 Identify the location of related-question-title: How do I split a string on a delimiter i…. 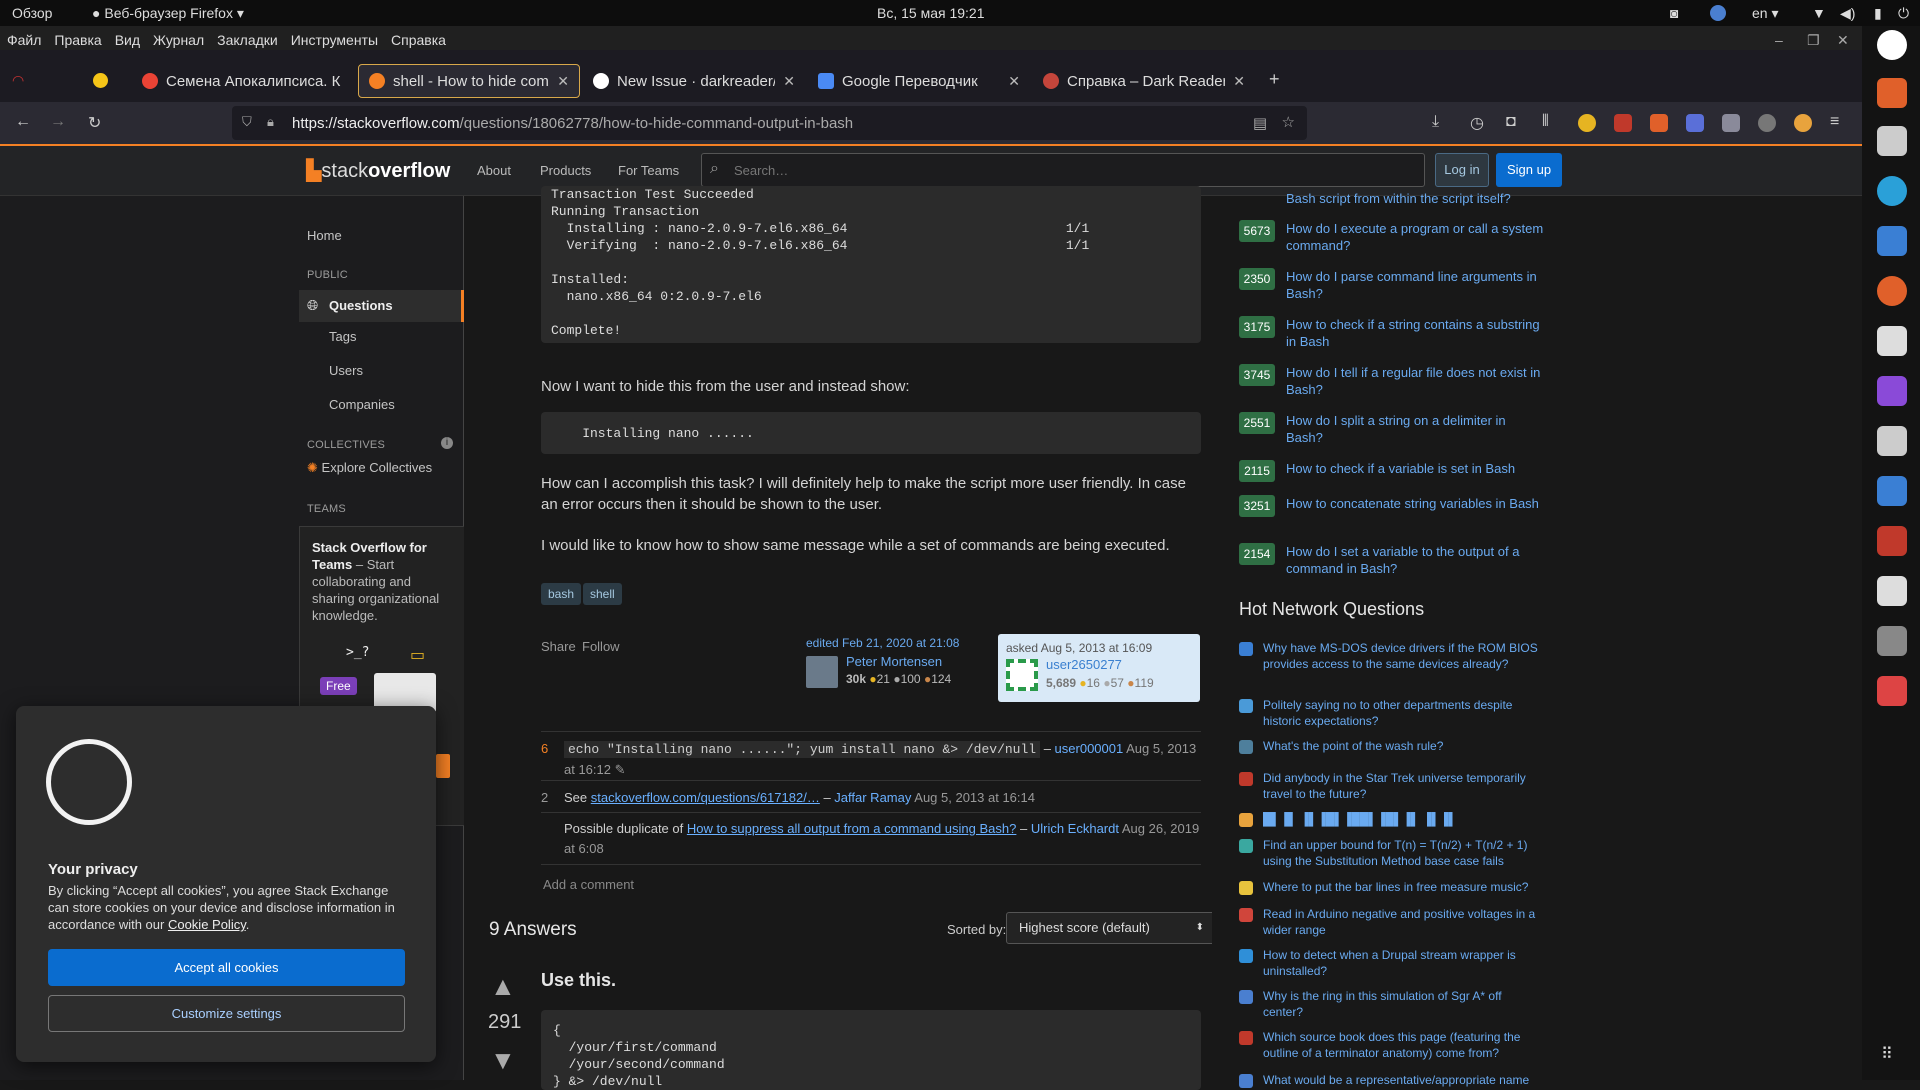
(1416, 429).